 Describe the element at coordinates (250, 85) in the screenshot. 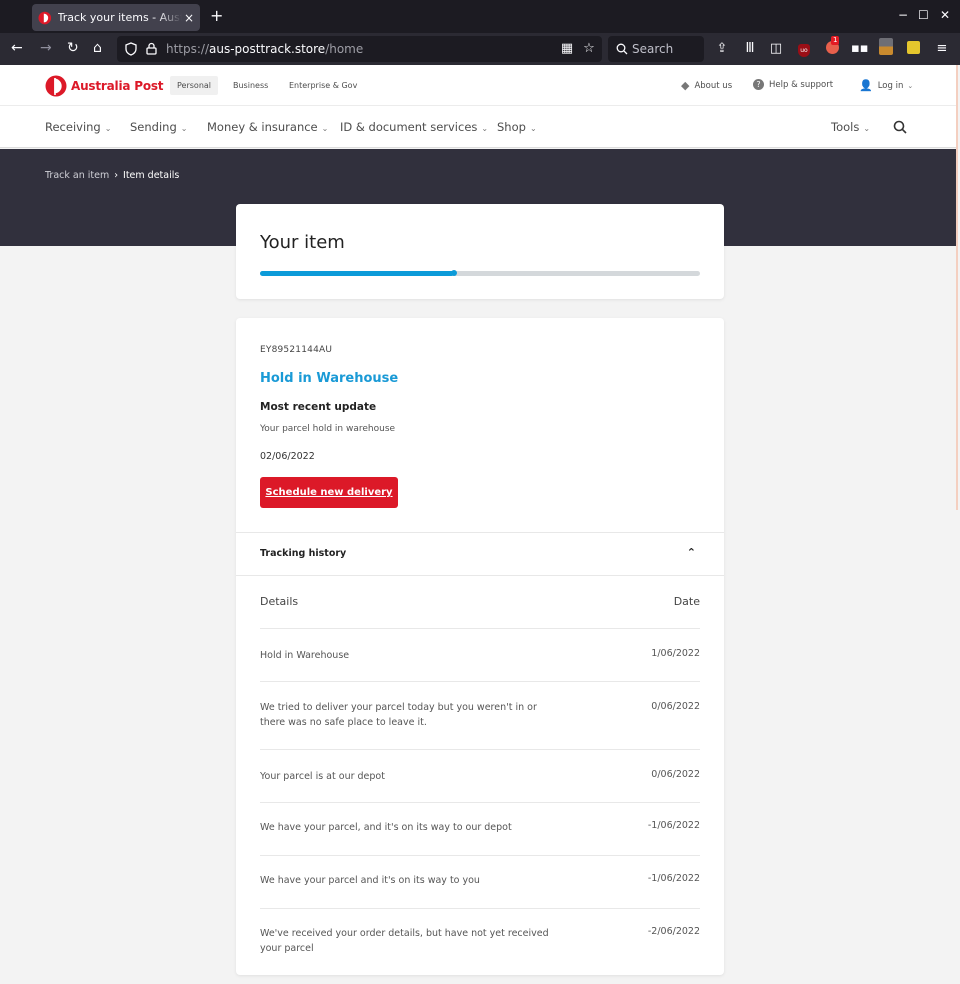

I see `segment-business: Business` at that location.